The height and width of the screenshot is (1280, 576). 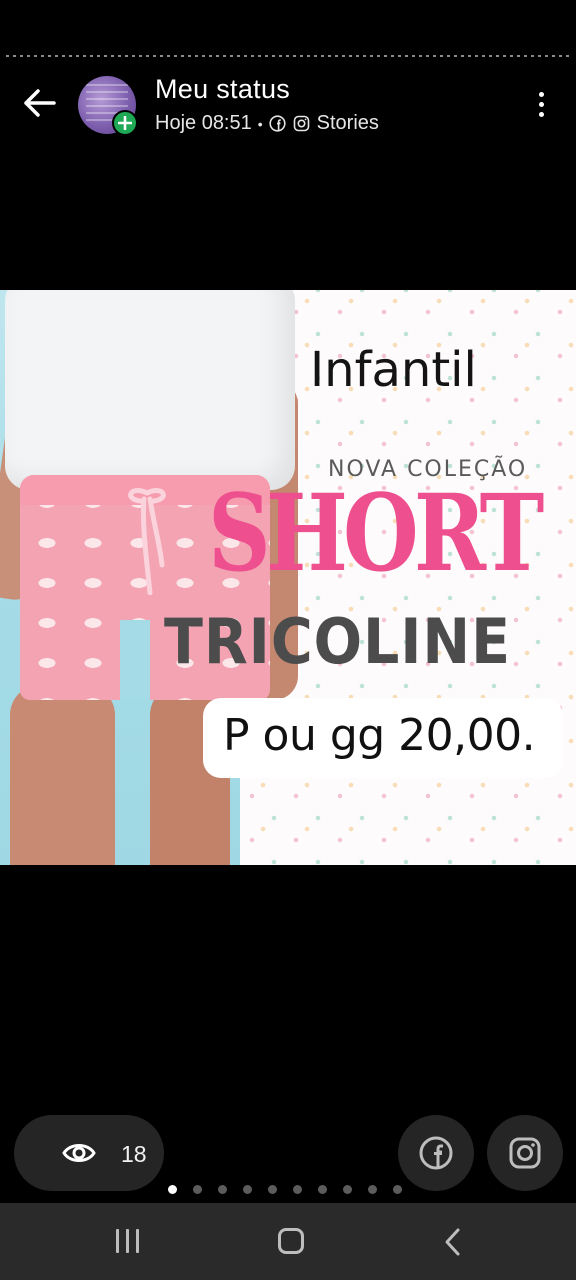 What do you see at coordinates (347, 123) in the screenshot?
I see `share-label: Stories` at bounding box center [347, 123].